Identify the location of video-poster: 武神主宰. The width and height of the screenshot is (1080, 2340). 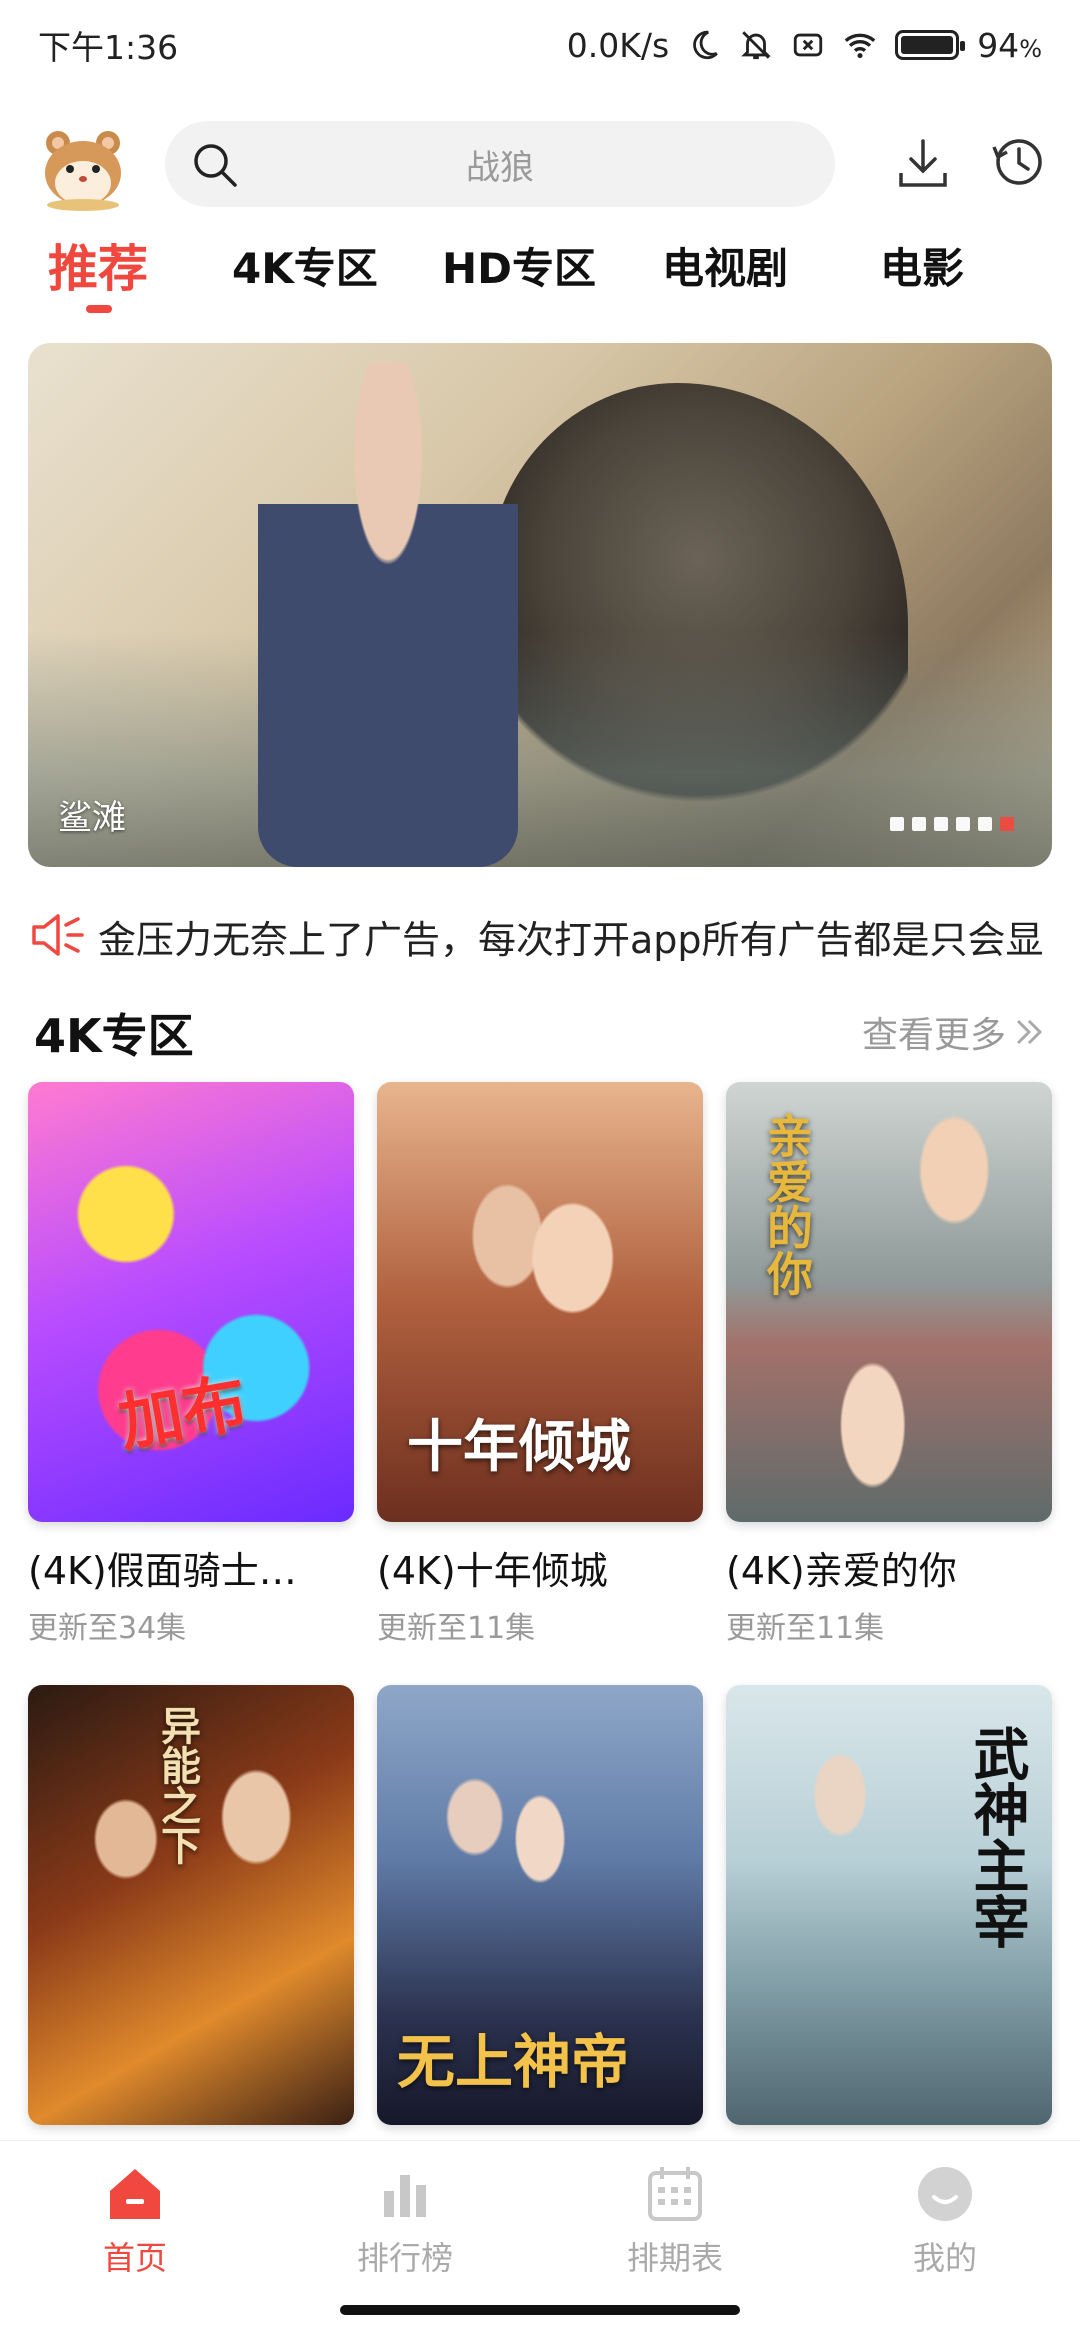
(889, 1905).